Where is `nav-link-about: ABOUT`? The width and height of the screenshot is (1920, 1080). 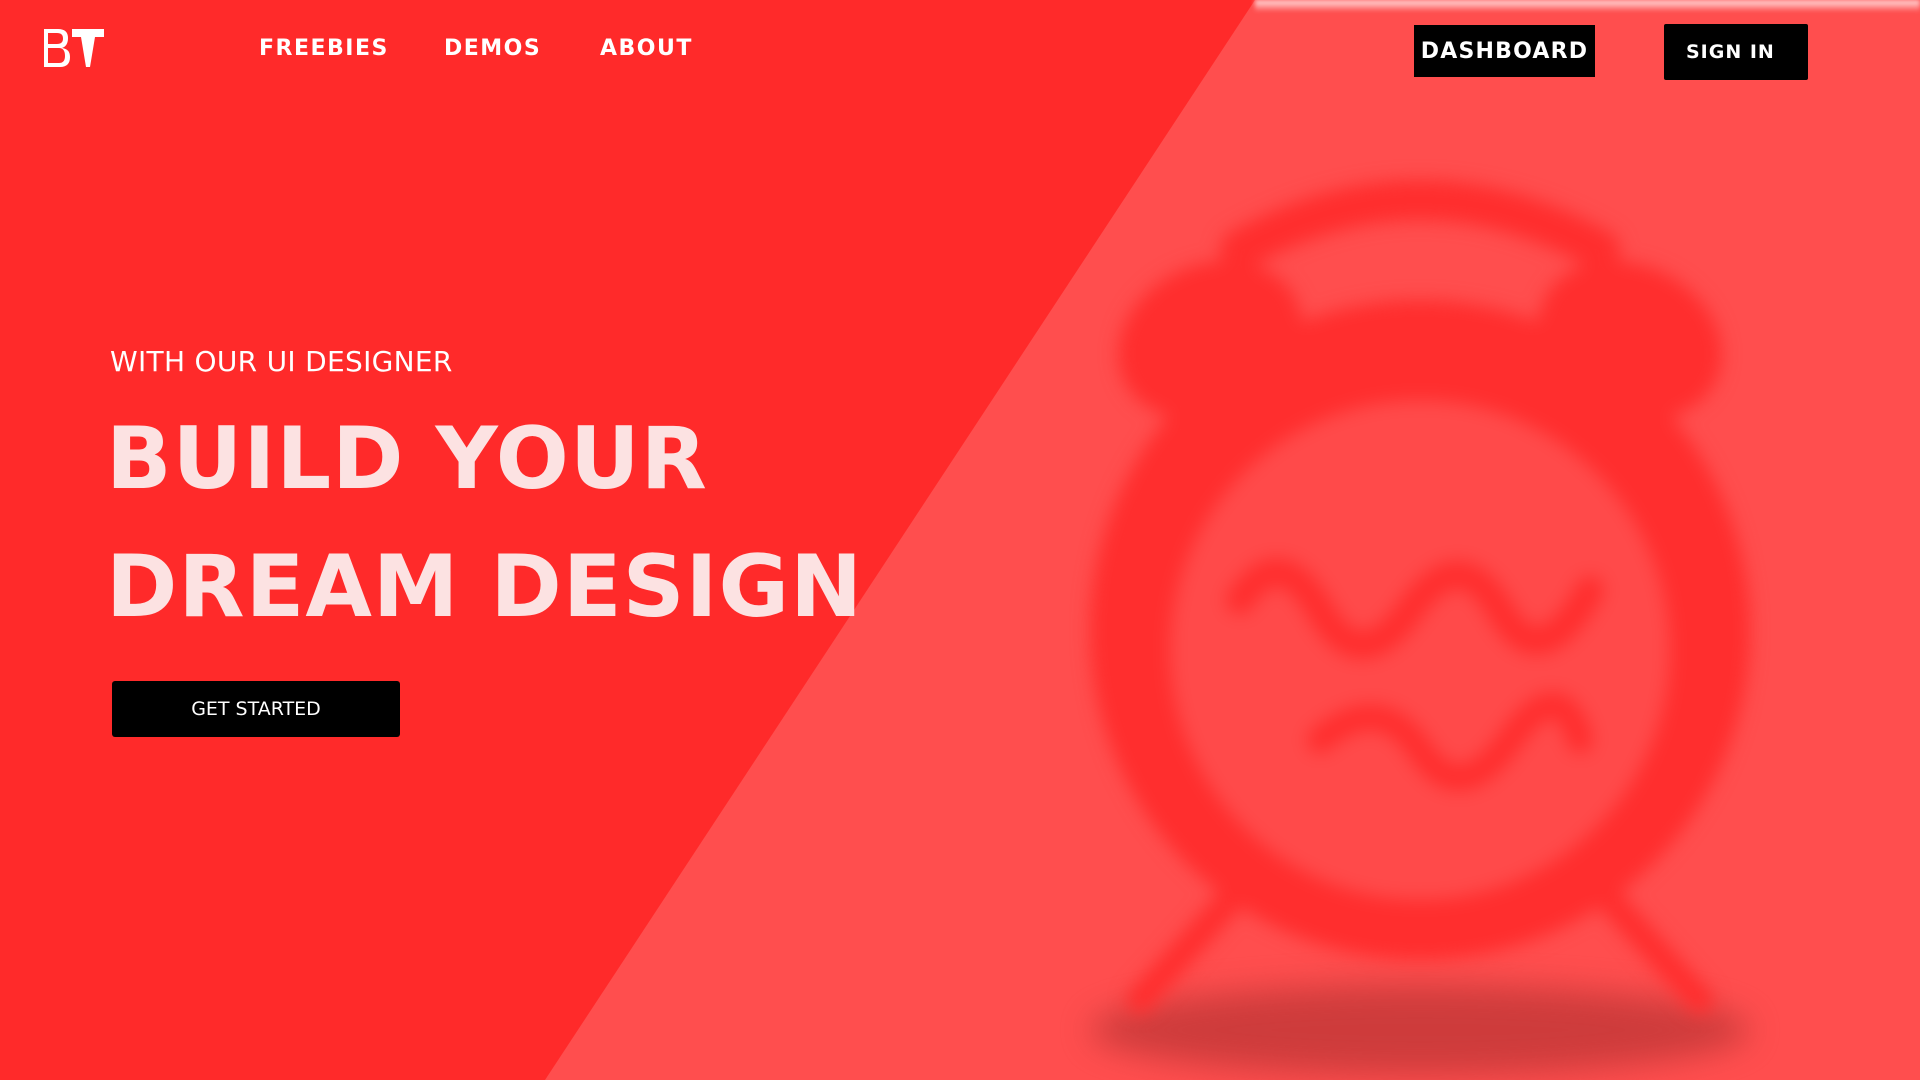
nav-link-about: ABOUT is located at coordinates (646, 48).